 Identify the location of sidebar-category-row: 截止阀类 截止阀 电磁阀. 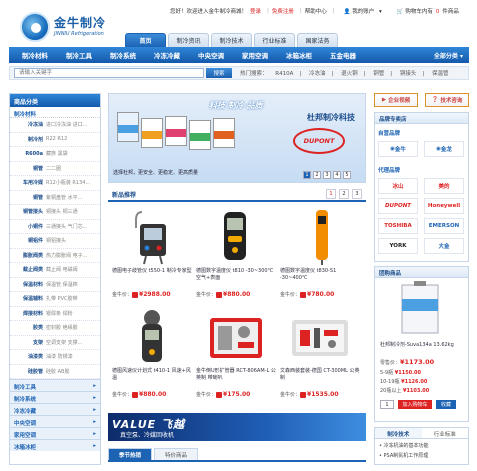
(55, 270).